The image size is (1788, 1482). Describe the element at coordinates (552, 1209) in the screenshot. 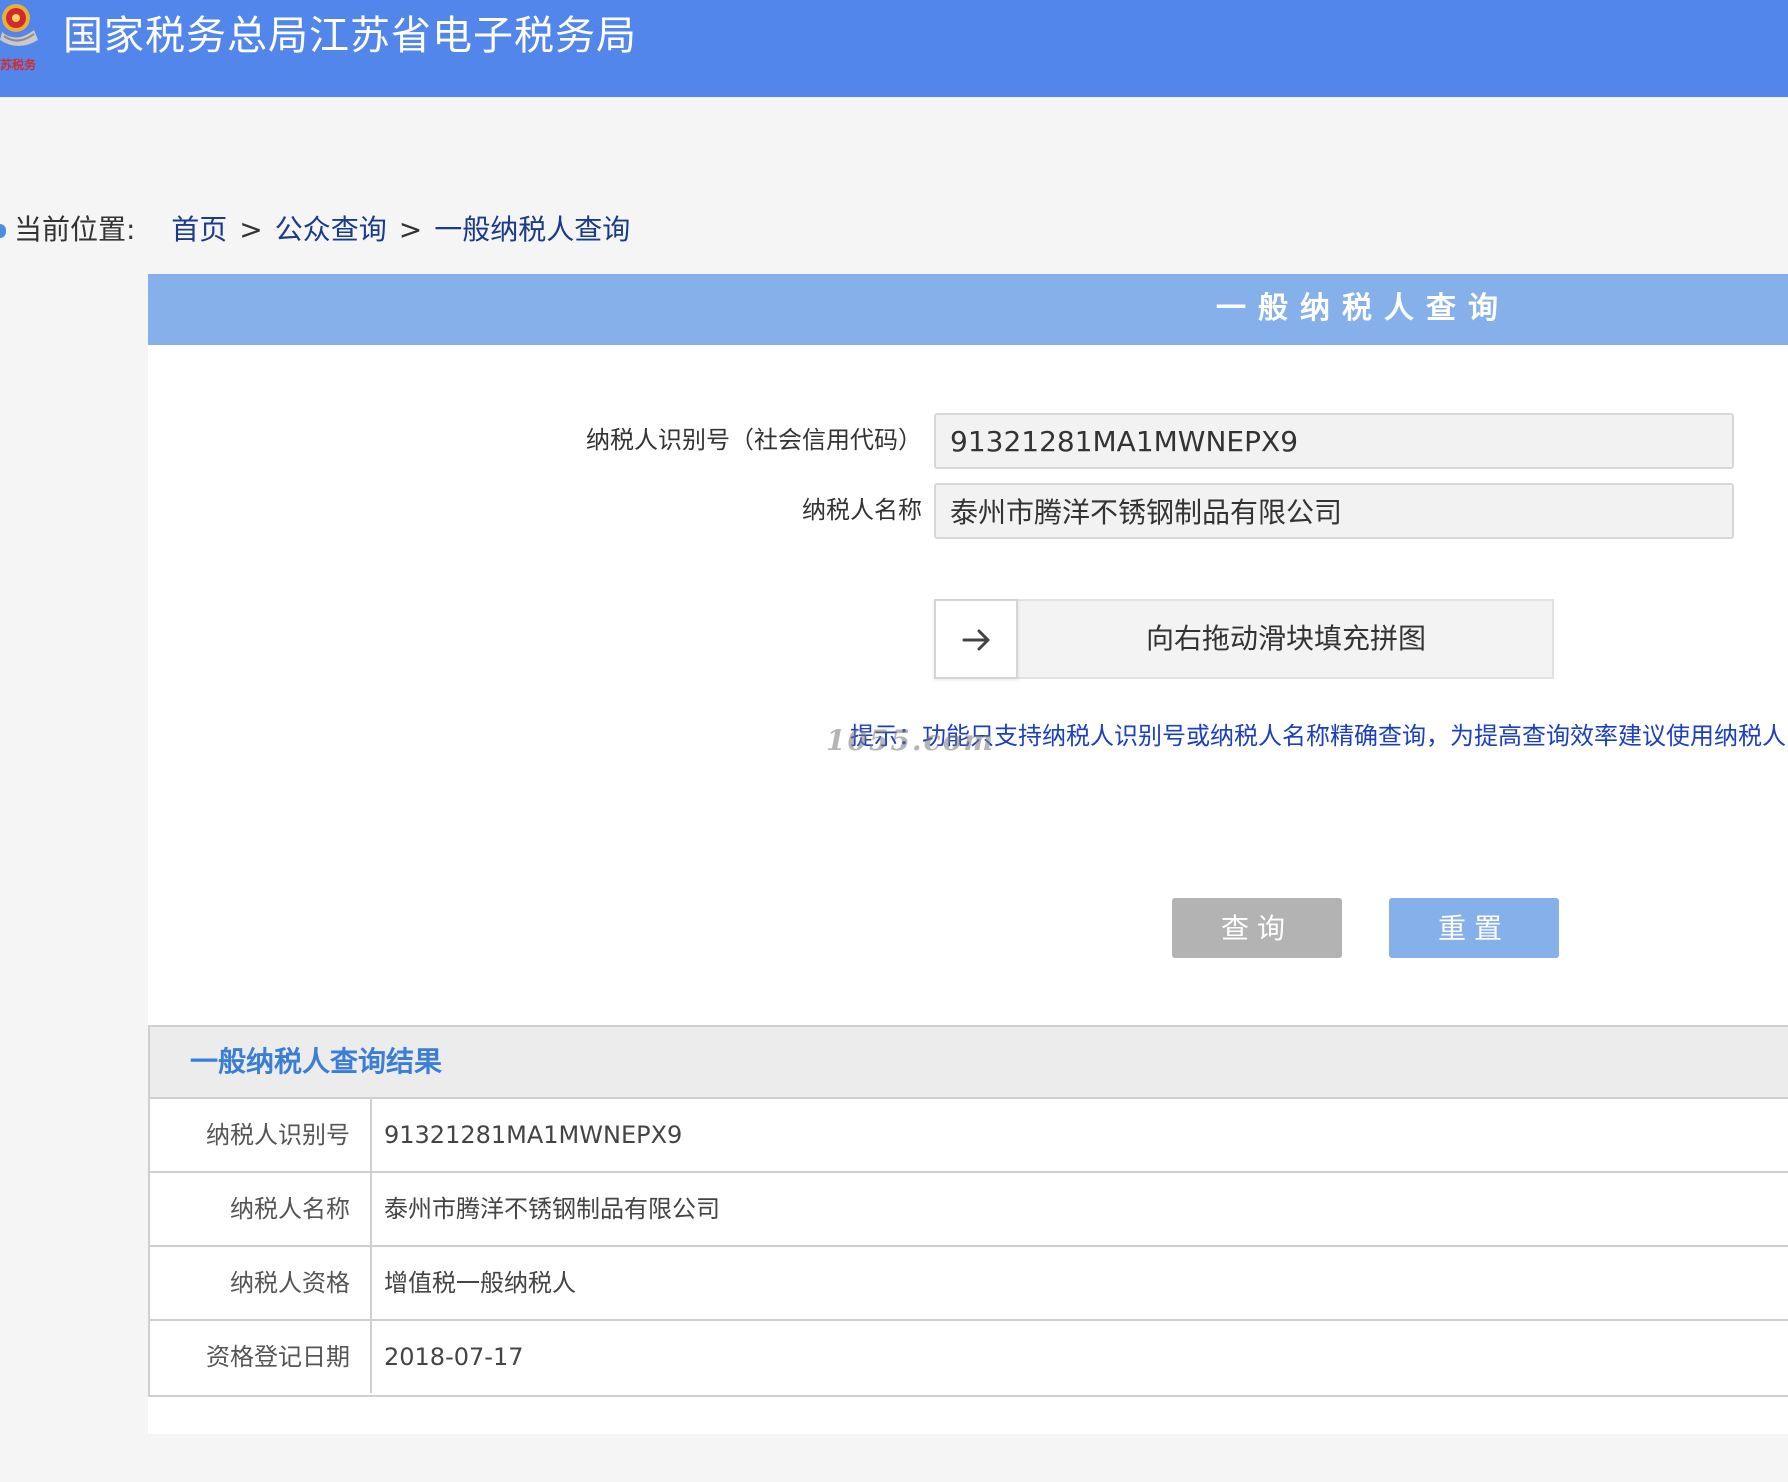

I see `row-value: 泰州市腾洋不锈钢制品有限公司` at that location.